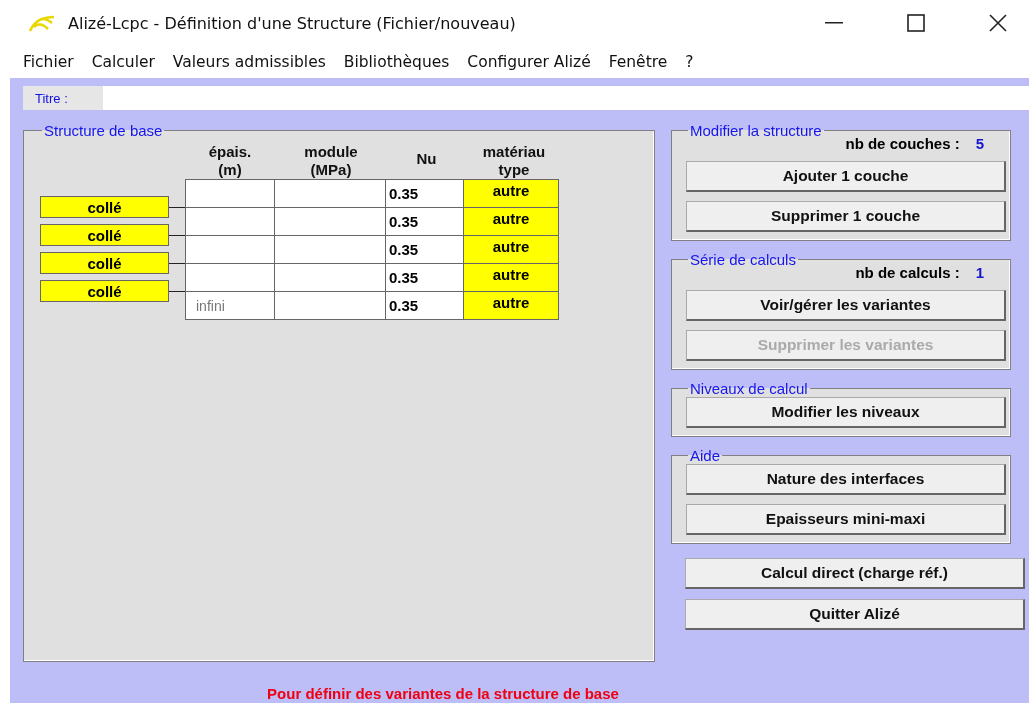  What do you see at coordinates (426, 159) in the screenshot?
I see `column-header: Nu` at bounding box center [426, 159].